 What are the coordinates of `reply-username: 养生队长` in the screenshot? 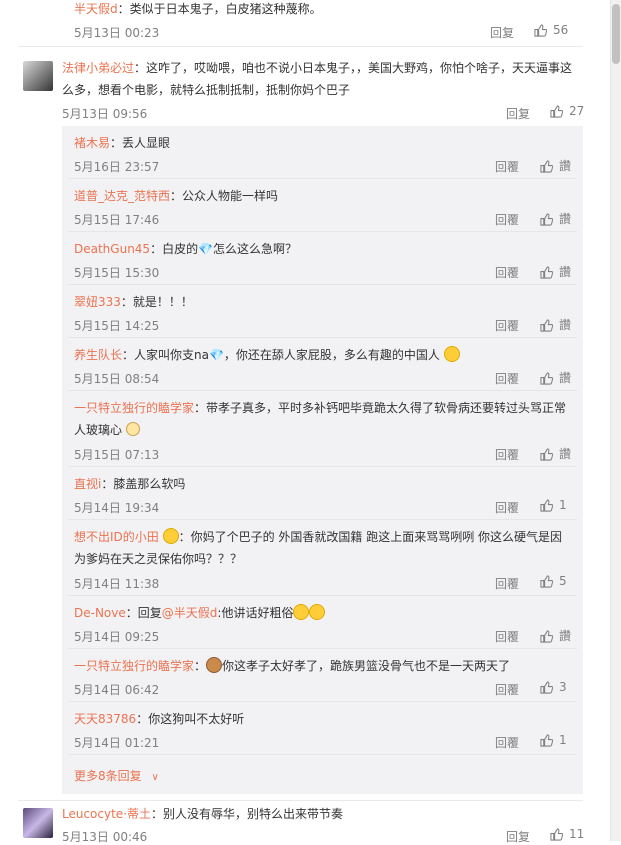 It's located at (98, 355).